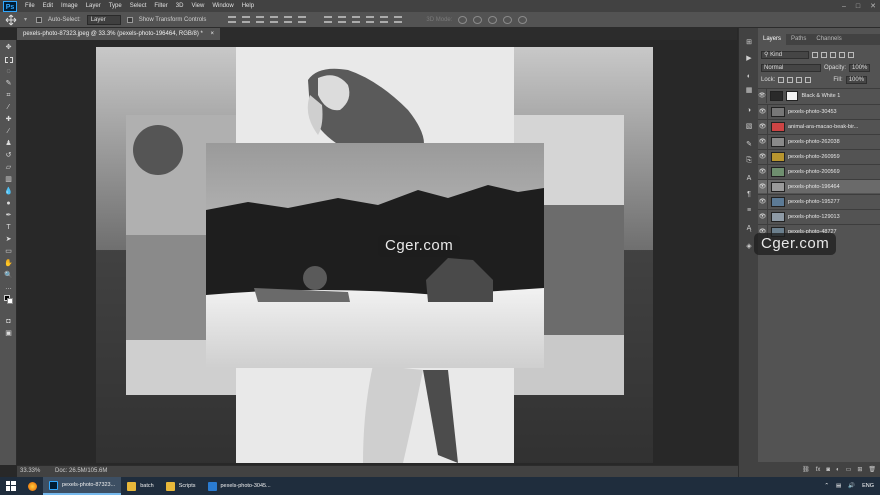 This screenshot has width=880, height=495. What do you see at coordinates (27, 19) in the screenshot?
I see `tool-preset-arrow-icon: ▾` at bounding box center [27, 19].